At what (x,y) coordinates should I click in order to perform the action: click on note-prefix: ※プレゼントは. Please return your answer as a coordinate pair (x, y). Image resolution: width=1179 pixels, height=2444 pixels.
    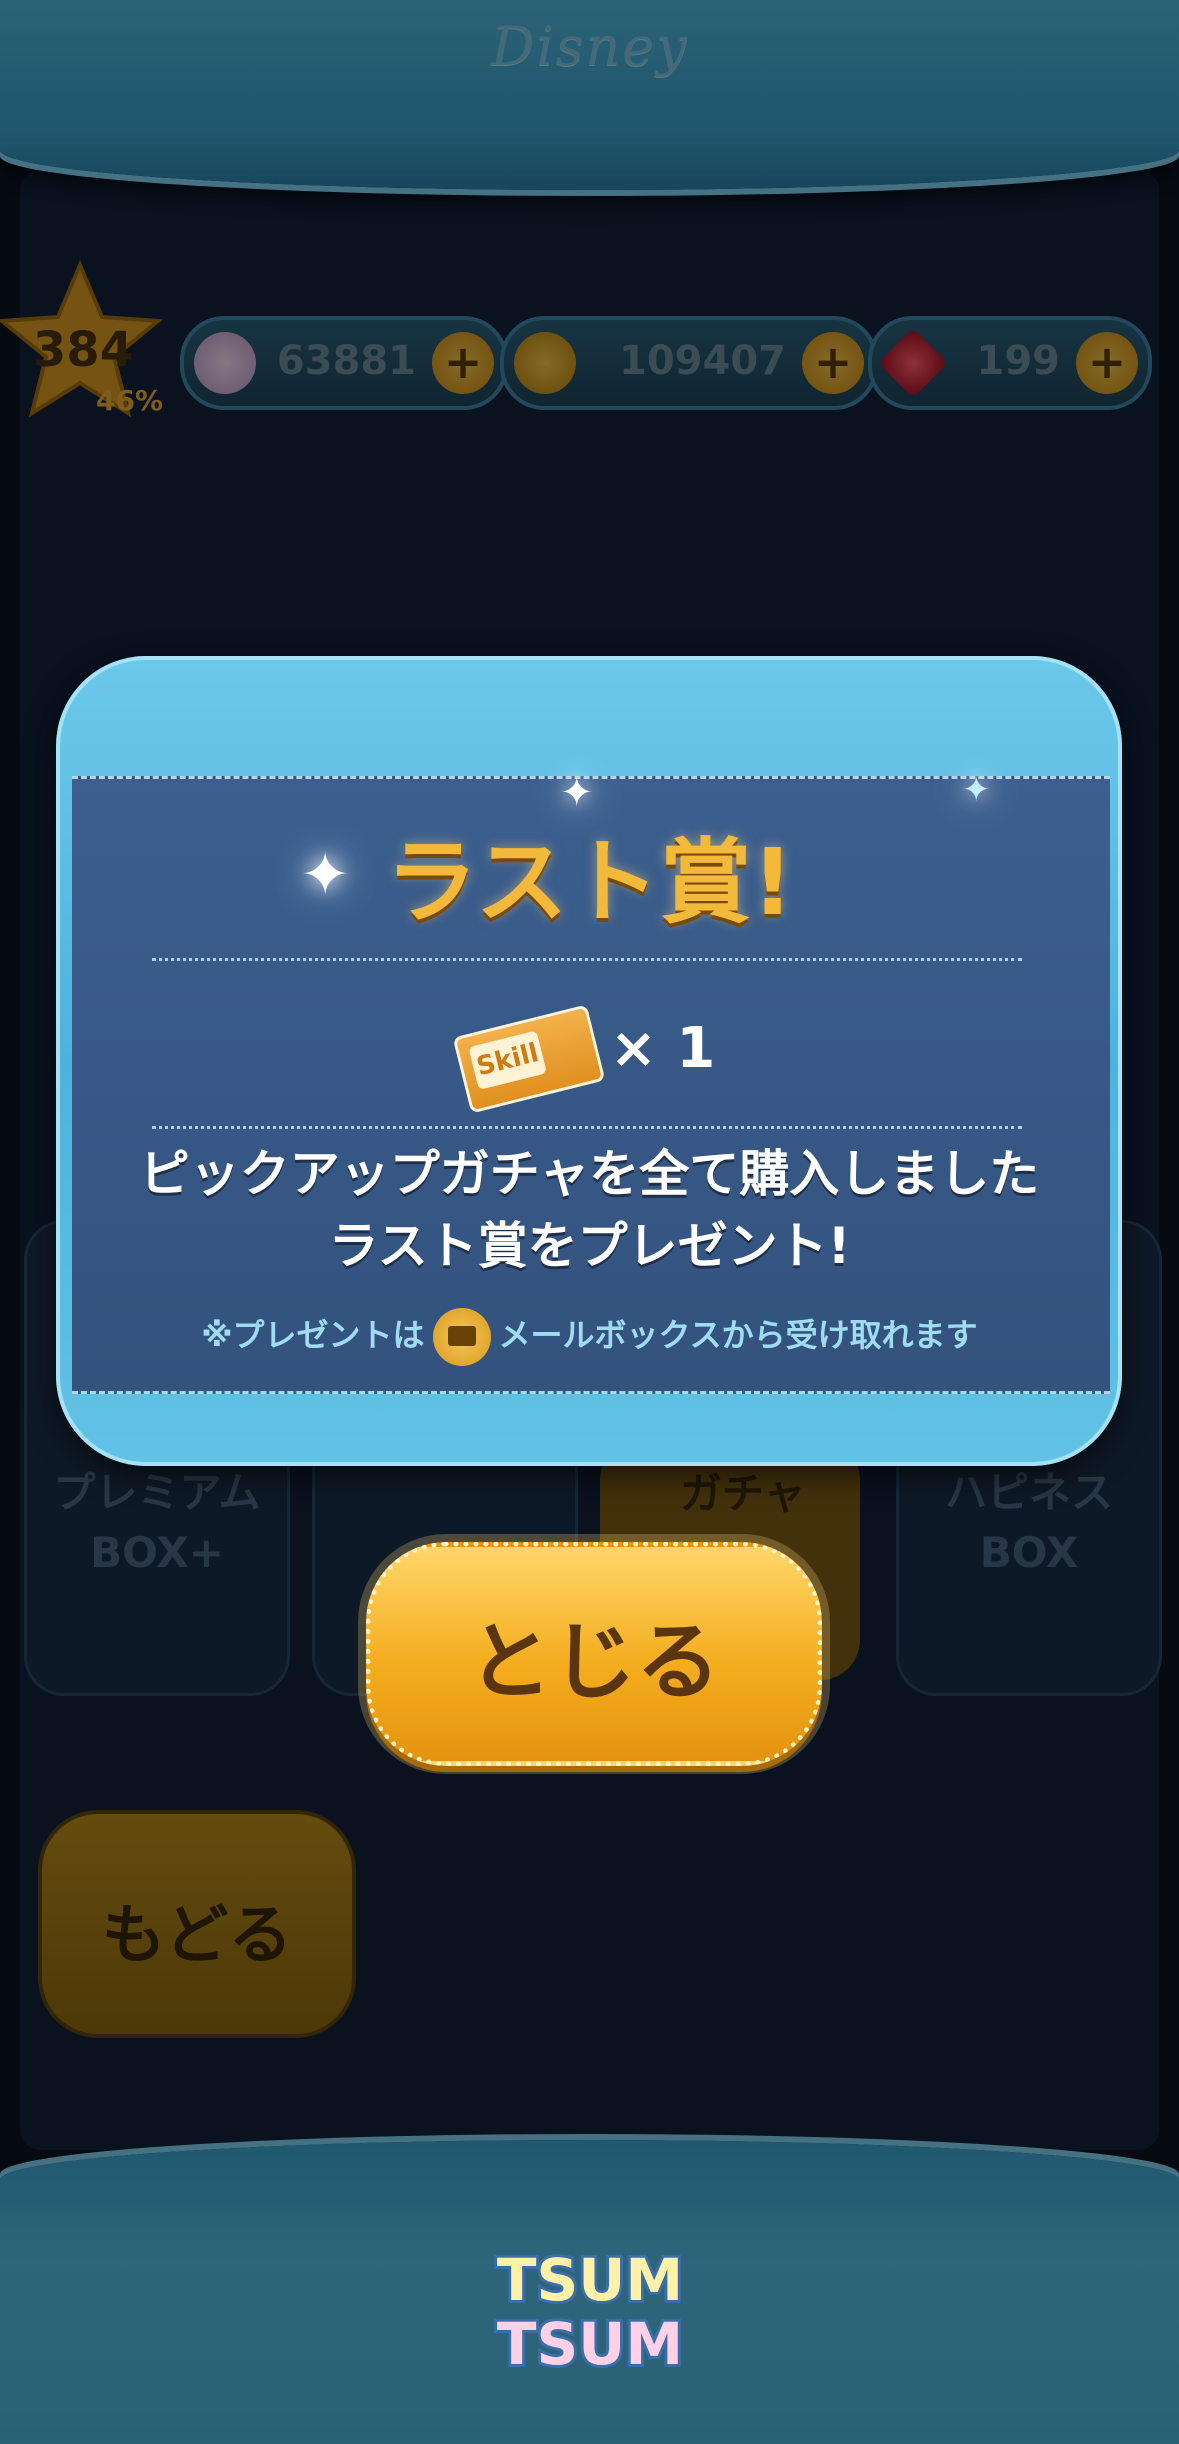
    Looking at the image, I should click on (313, 1335).